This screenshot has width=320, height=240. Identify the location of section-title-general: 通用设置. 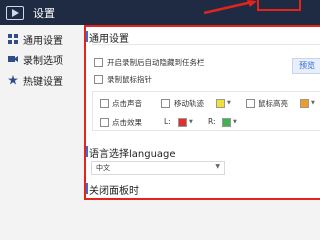
(107, 37).